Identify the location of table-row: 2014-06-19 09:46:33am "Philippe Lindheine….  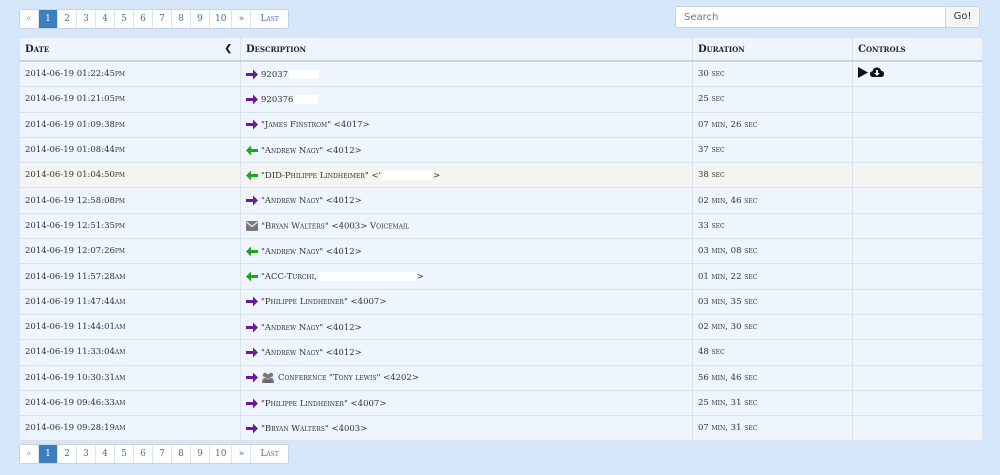
(501, 403).